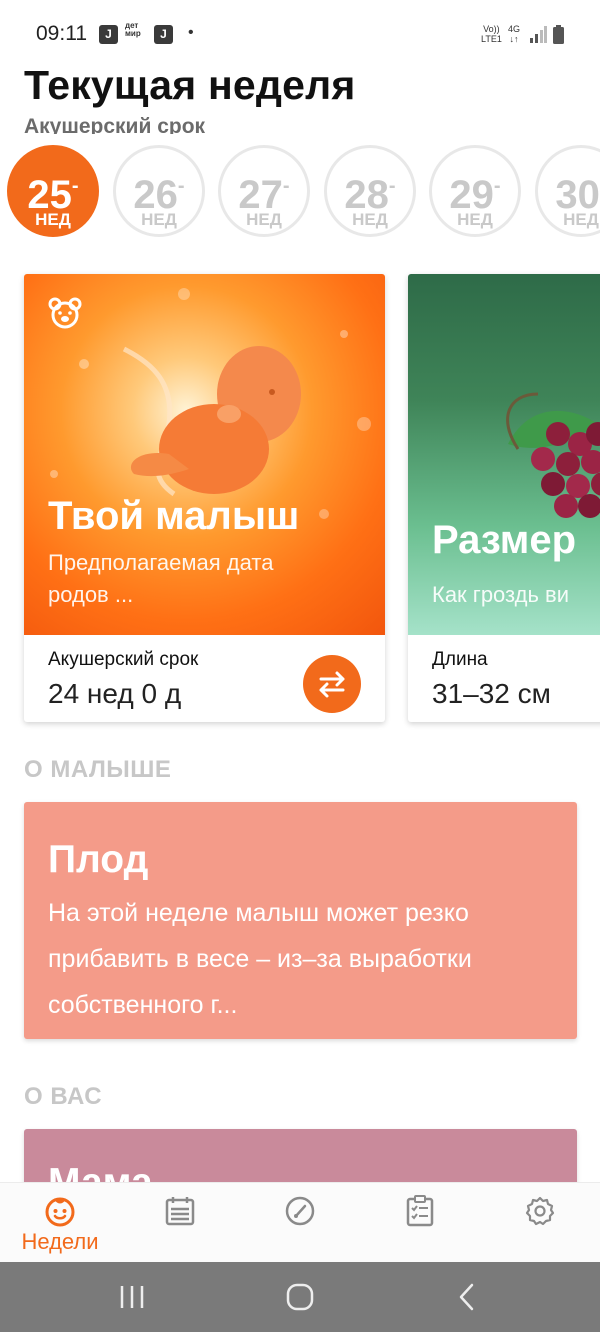 This screenshot has height=1332, width=600. Describe the element at coordinates (98, 859) in the screenshot. I see `fruit-card-title: Плод` at that location.